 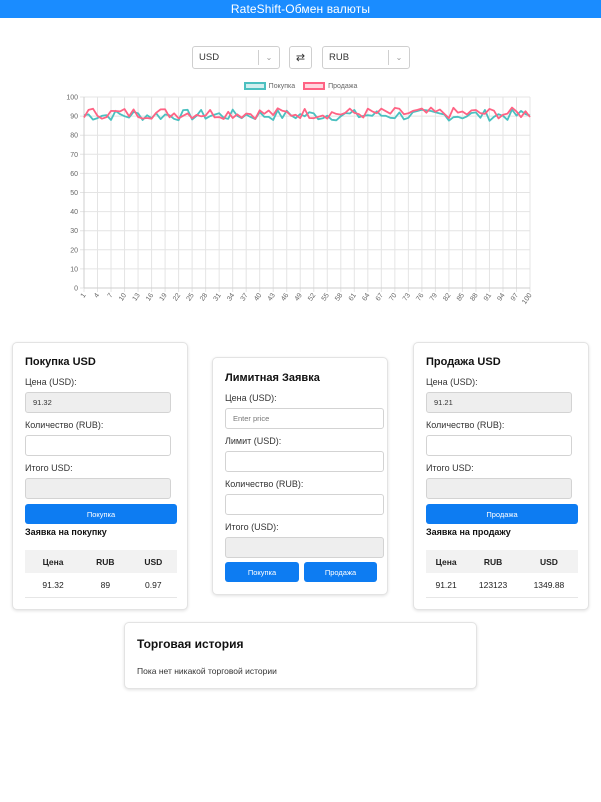 What do you see at coordinates (452, 382) in the screenshot?
I see `sell-price-label: Цена (USD):` at bounding box center [452, 382].